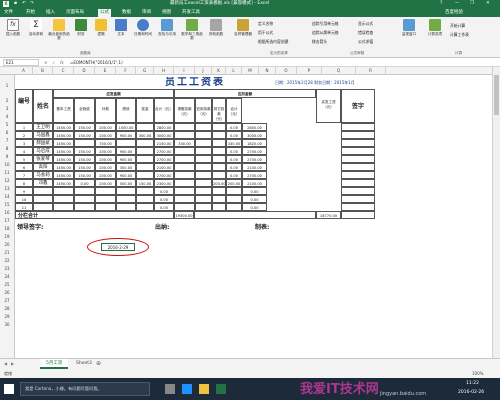 The width and height of the screenshot is (500, 400). Describe the element at coordinates (24, 135) in the screenshot. I see `row-no: 2` at that location.